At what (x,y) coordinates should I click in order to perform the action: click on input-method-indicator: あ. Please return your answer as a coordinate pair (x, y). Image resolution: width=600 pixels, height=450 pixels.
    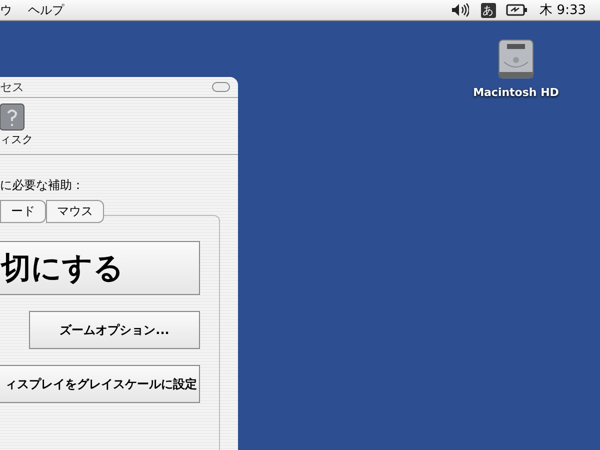
    Looking at the image, I should click on (488, 10).